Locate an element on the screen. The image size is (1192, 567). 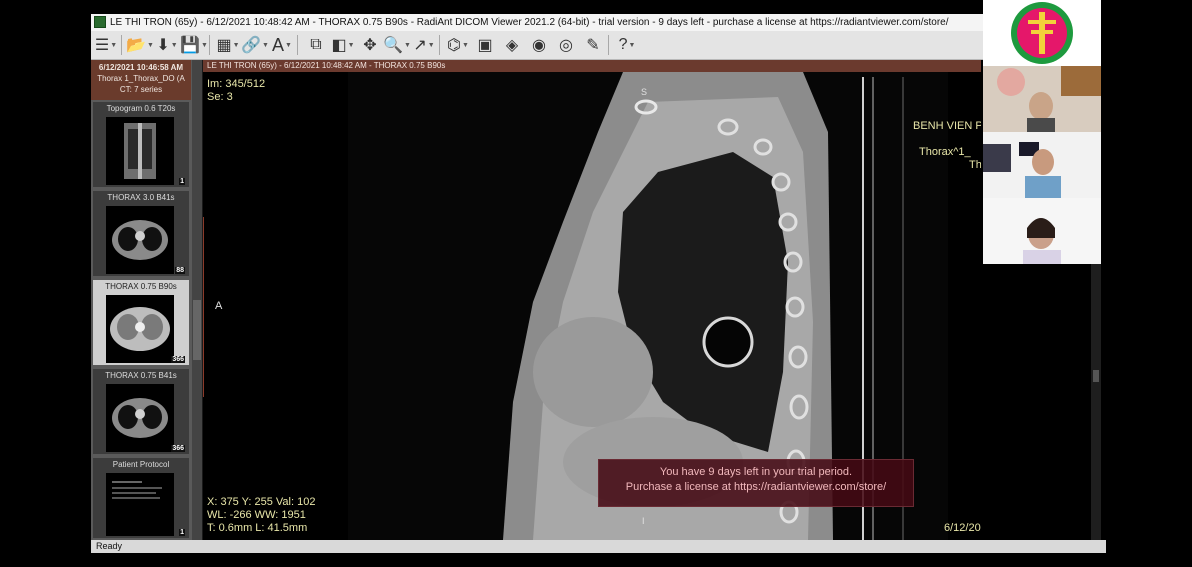
series-label: THORAX 3.0 B41s is located at coordinates (141, 197).